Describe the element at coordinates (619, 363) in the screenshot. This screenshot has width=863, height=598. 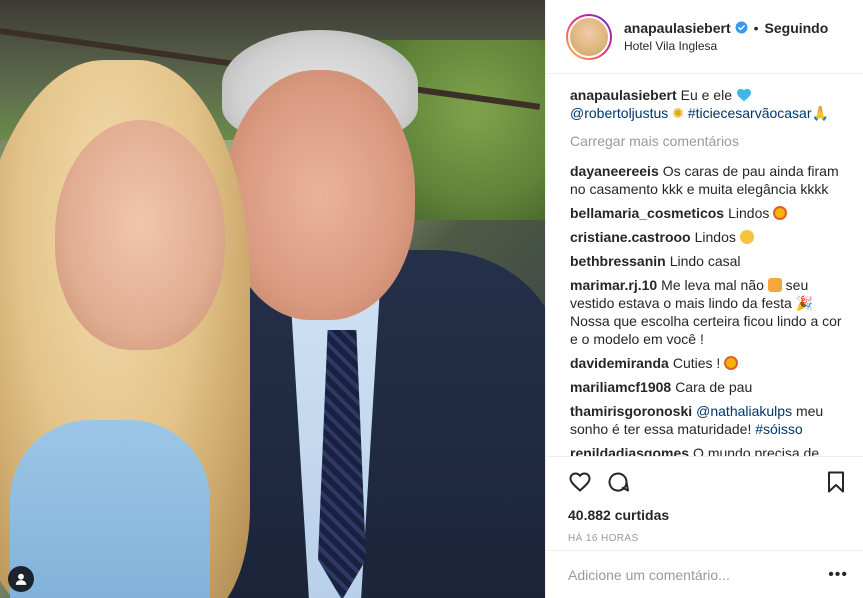
I see `comment-username: davidemiranda` at that location.